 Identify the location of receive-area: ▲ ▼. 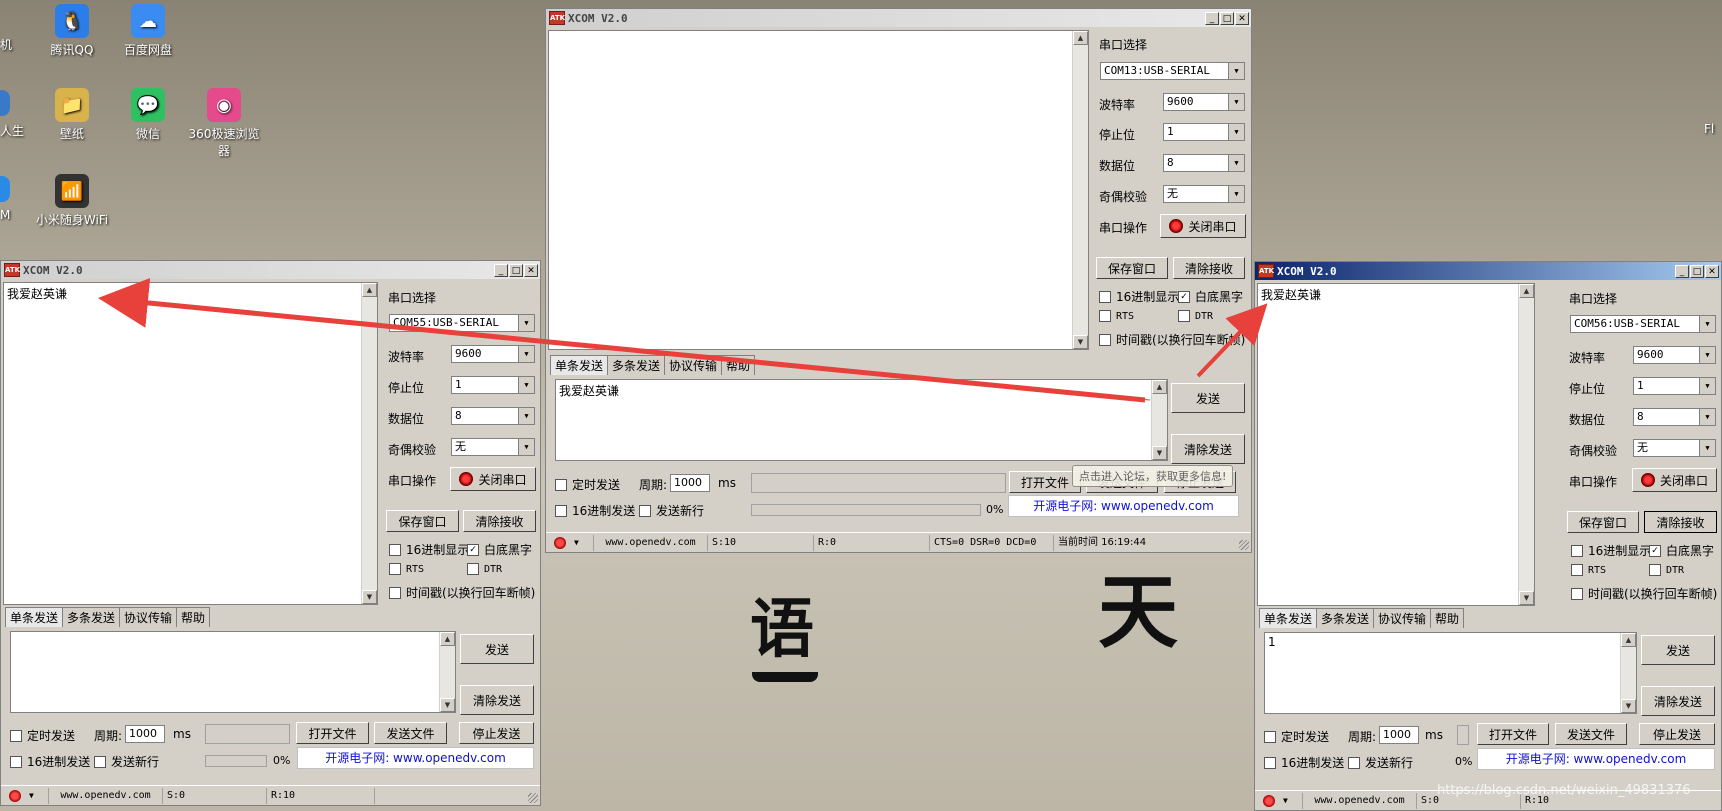
(818, 190).